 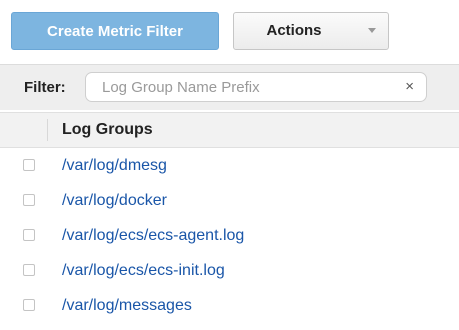 What do you see at coordinates (127, 305) in the screenshot?
I see `log-group-link: /var/log/messages` at bounding box center [127, 305].